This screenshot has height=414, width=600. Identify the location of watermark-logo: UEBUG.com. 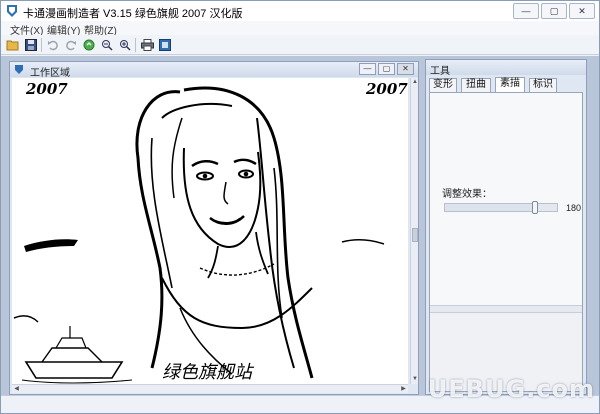
(511, 389).